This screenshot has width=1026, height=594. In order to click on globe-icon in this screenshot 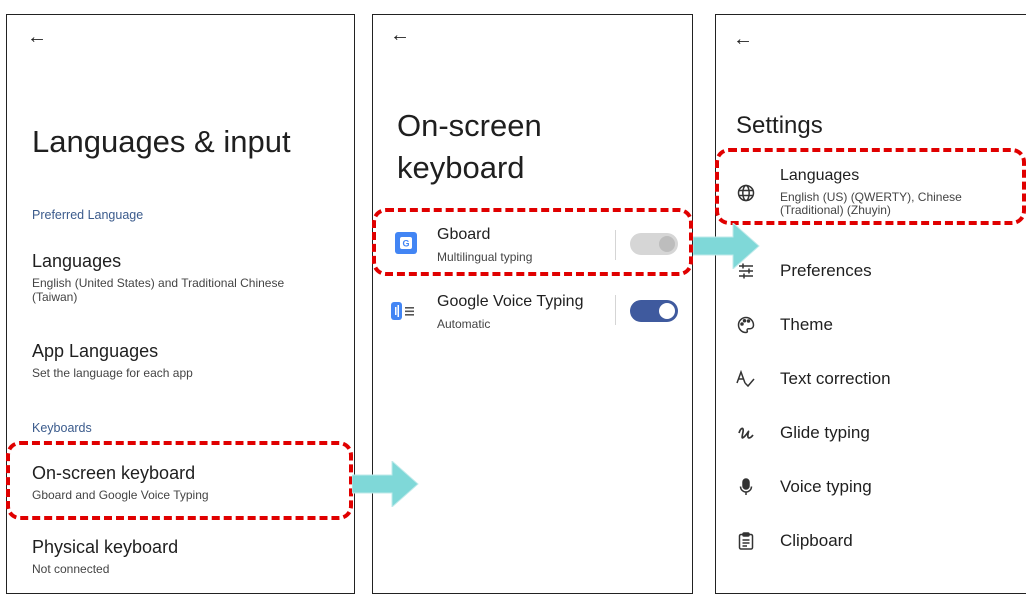, I will do `click(746, 193)`.